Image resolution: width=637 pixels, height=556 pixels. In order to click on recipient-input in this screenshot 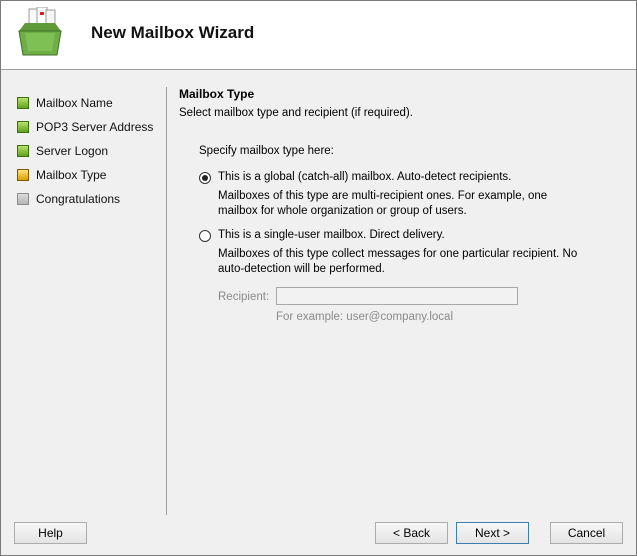, I will do `click(397, 296)`.